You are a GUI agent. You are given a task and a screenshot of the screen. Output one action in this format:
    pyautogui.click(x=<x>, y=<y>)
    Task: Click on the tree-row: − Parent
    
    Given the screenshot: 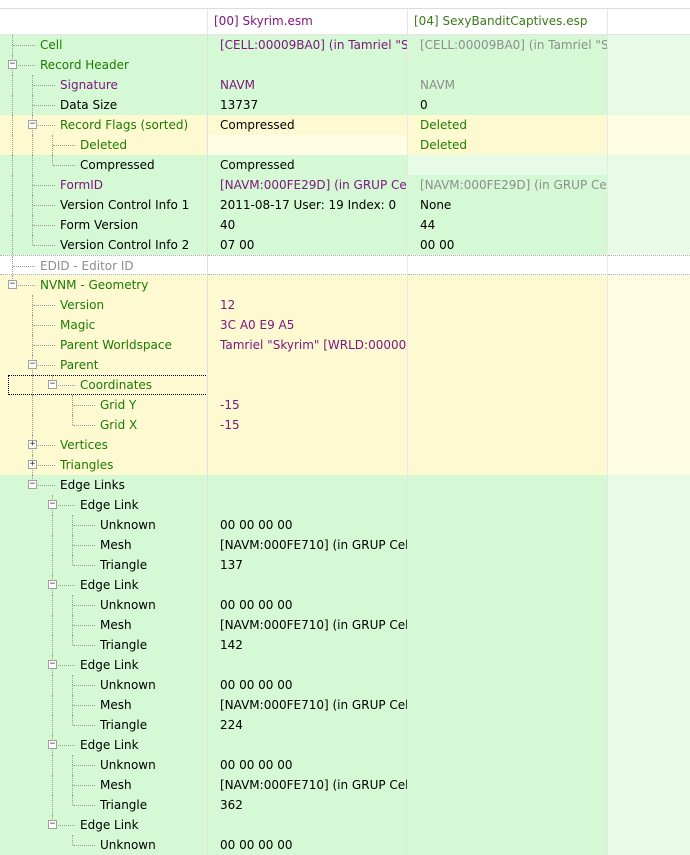 What is the action you would take?
    pyautogui.click(x=345, y=365)
    